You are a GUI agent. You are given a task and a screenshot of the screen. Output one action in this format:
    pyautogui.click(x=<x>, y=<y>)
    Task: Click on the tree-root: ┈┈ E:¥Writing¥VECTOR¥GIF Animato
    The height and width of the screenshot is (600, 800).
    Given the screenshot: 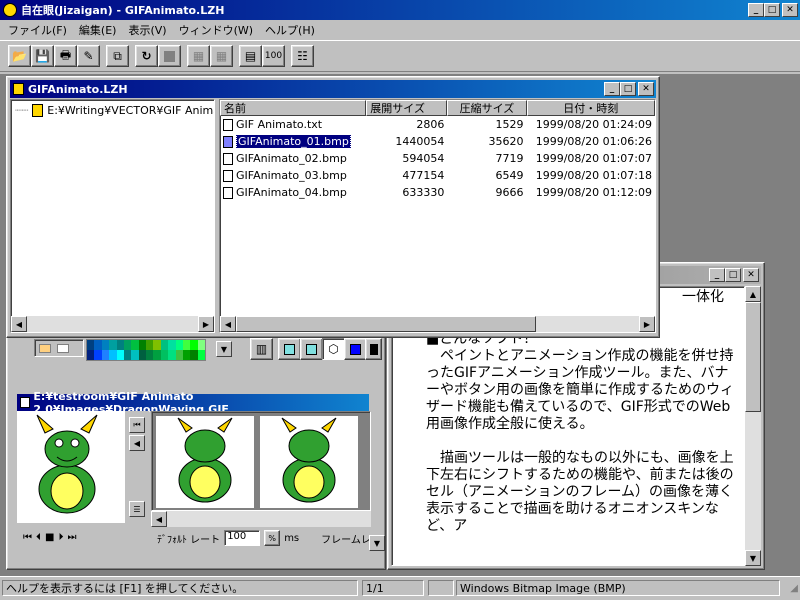 What is the action you would take?
    pyautogui.click(x=115, y=110)
    